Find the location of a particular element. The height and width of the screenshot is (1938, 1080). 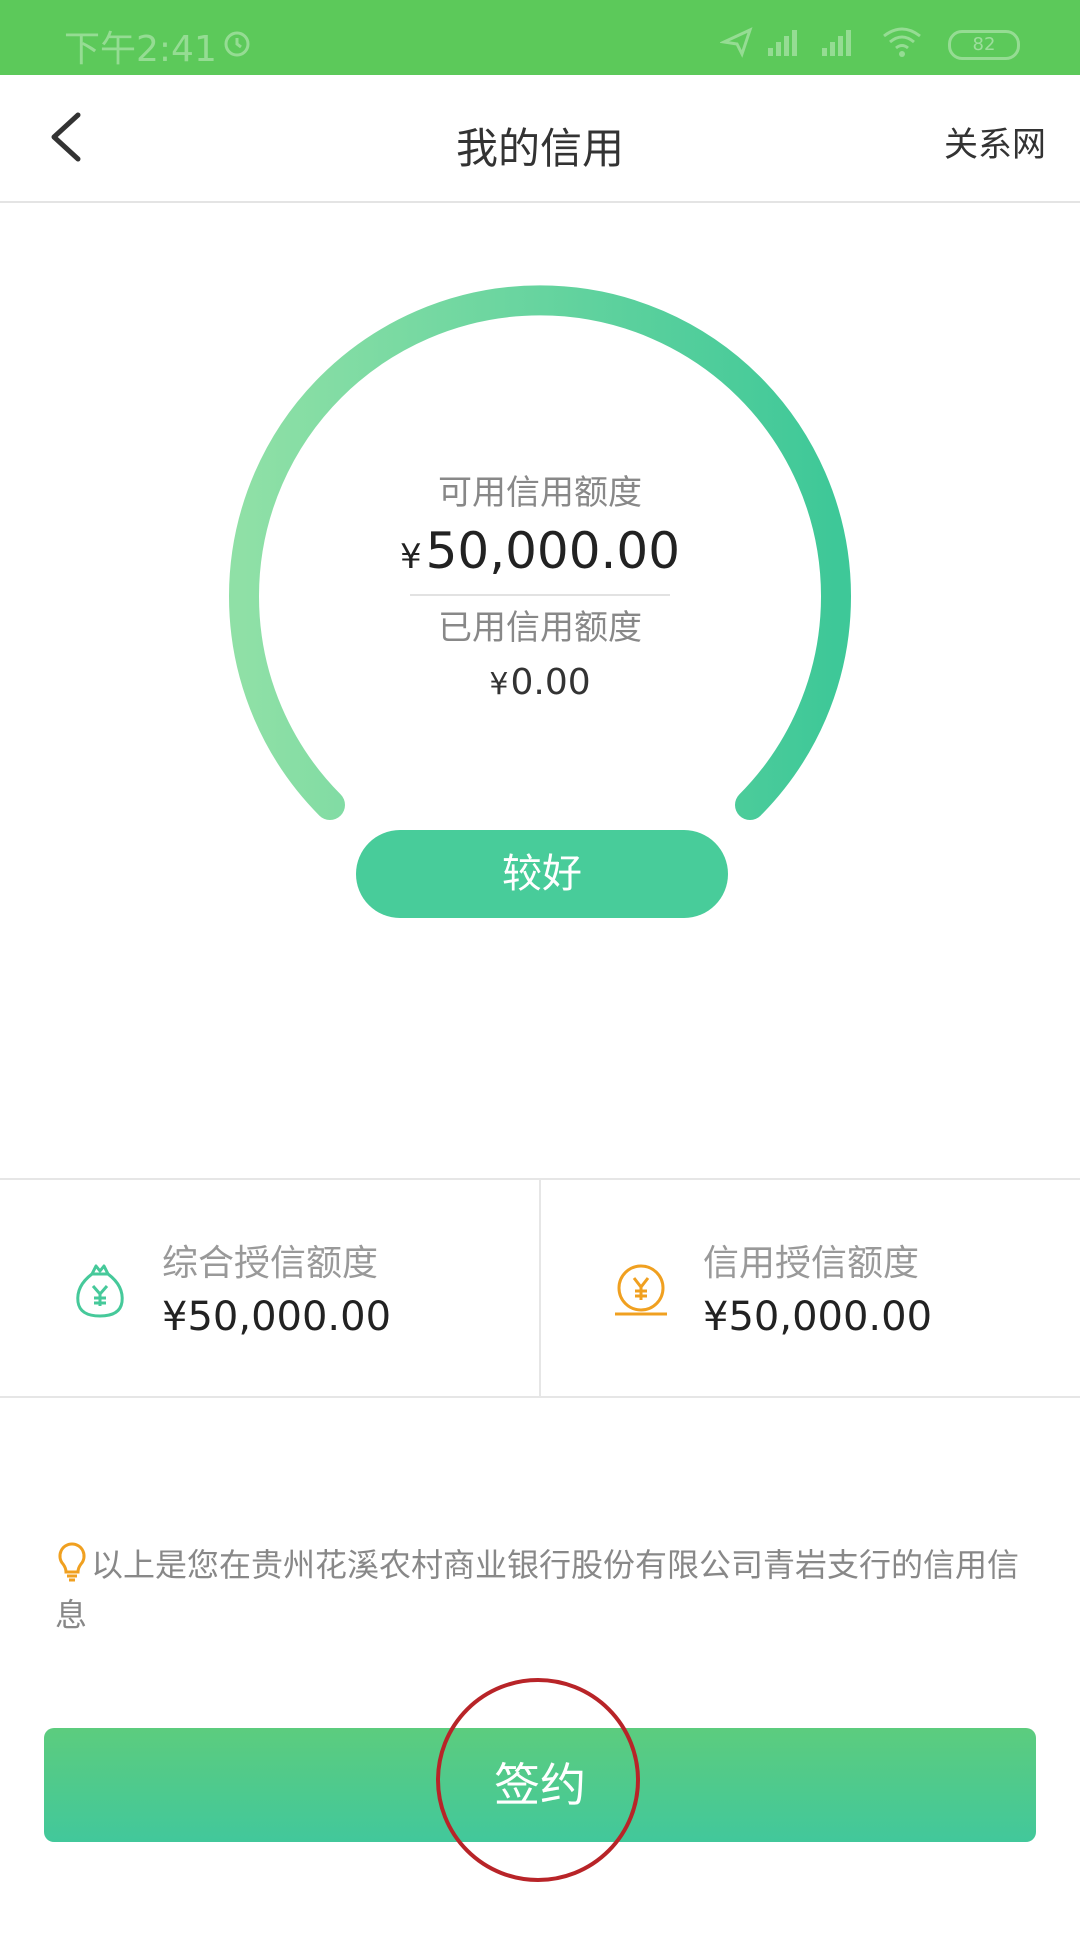

credit-line-limit: 信用授信额度 ¥50,000.00 is located at coordinates (810, 1288).